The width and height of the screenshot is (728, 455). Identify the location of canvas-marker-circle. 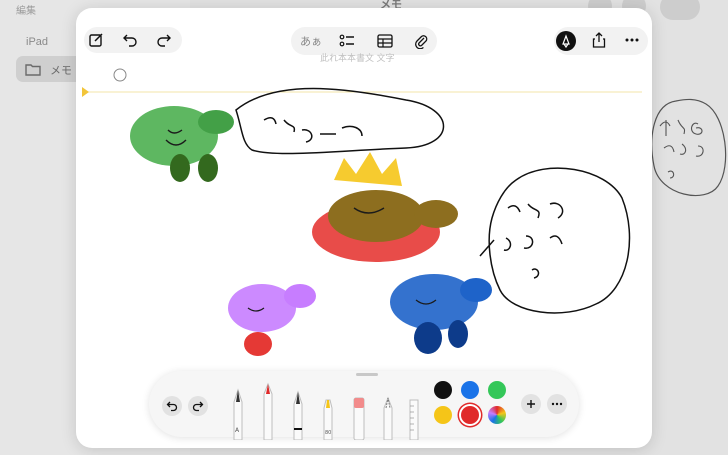
(120, 75).